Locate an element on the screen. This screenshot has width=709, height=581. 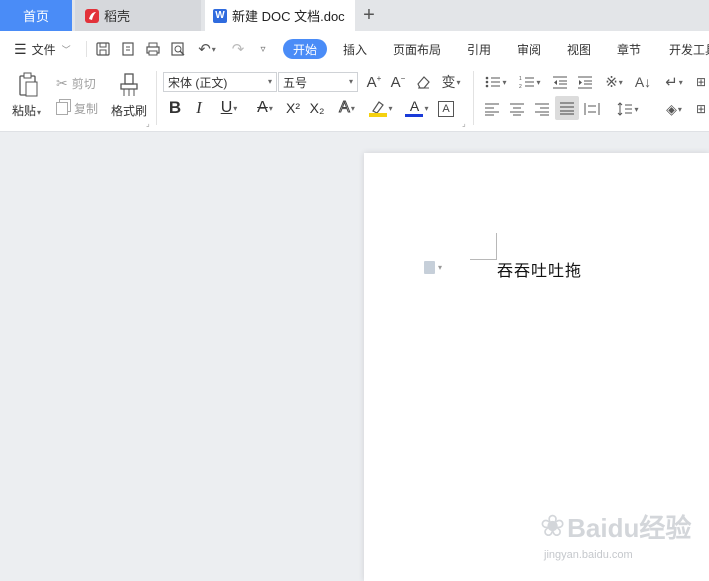
file-menu: ☰ 文件 ﹀ is located at coordinates (42, 49).